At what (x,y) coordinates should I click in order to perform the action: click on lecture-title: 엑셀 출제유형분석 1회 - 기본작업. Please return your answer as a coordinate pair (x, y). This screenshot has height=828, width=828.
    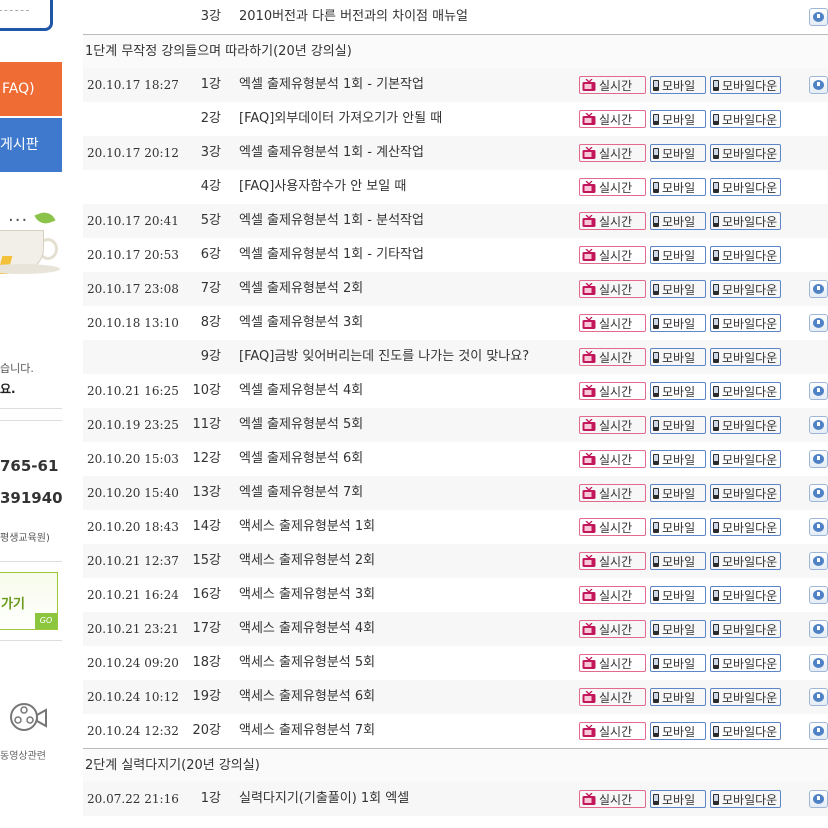
    Looking at the image, I should click on (331, 85).